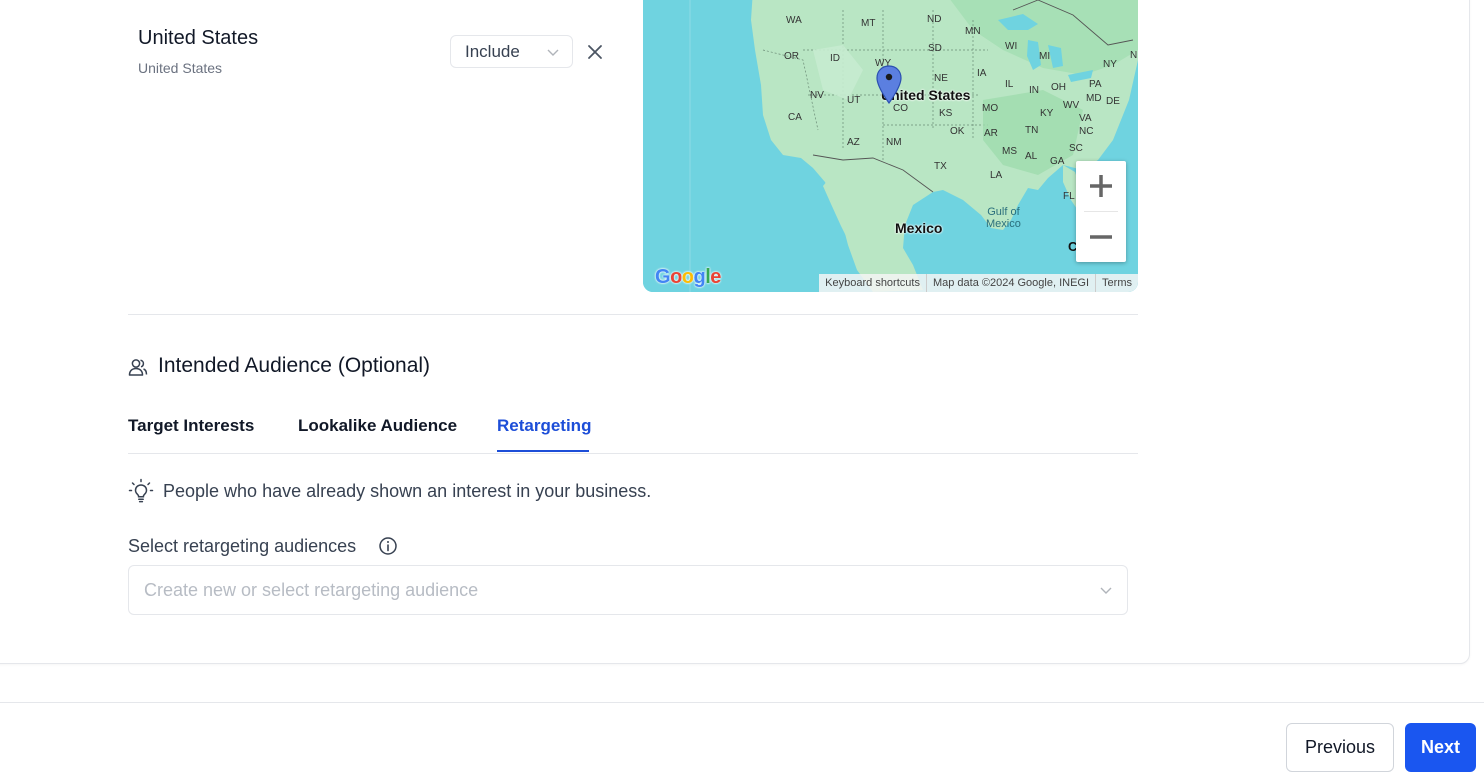 This screenshot has height=778, width=1484. What do you see at coordinates (1340, 747) in the screenshot?
I see `previous-button: Previous` at bounding box center [1340, 747].